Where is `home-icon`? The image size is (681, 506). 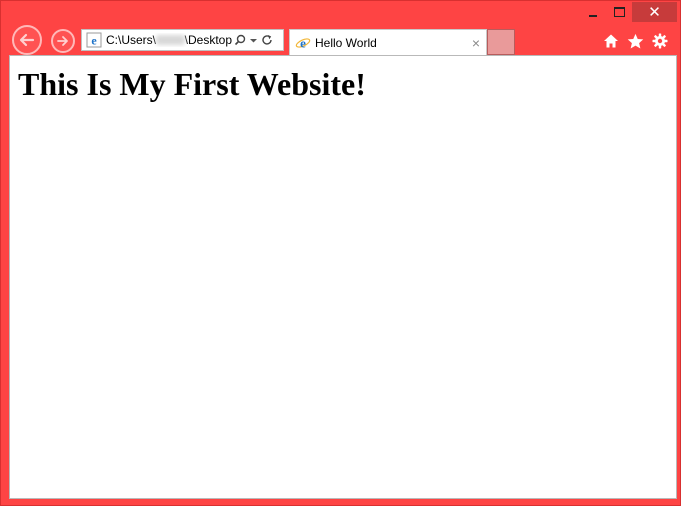 home-icon is located at coordinates (611, 41).